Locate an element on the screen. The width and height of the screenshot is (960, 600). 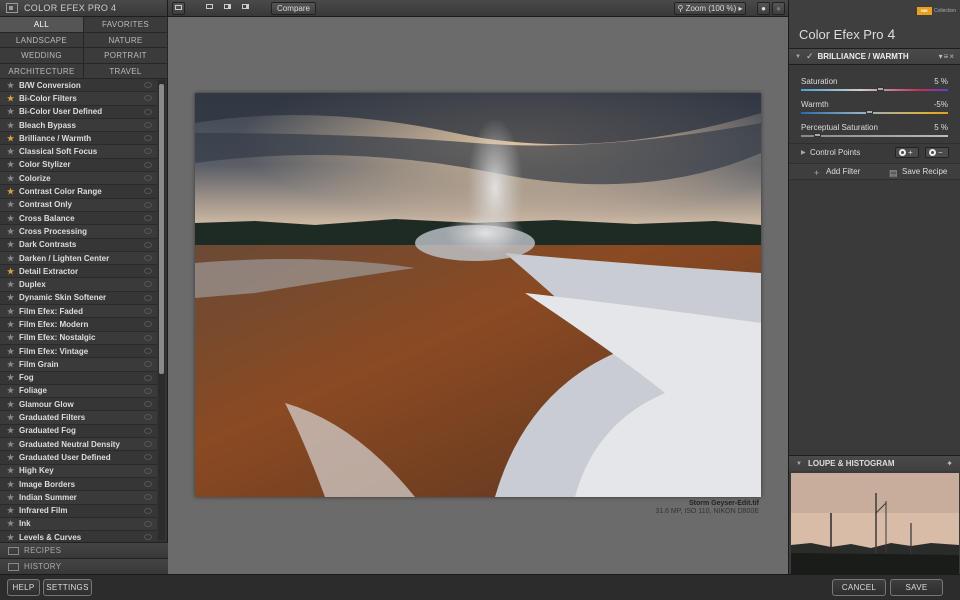
category-tab: WEDDING is located at coordinates (42, 56).